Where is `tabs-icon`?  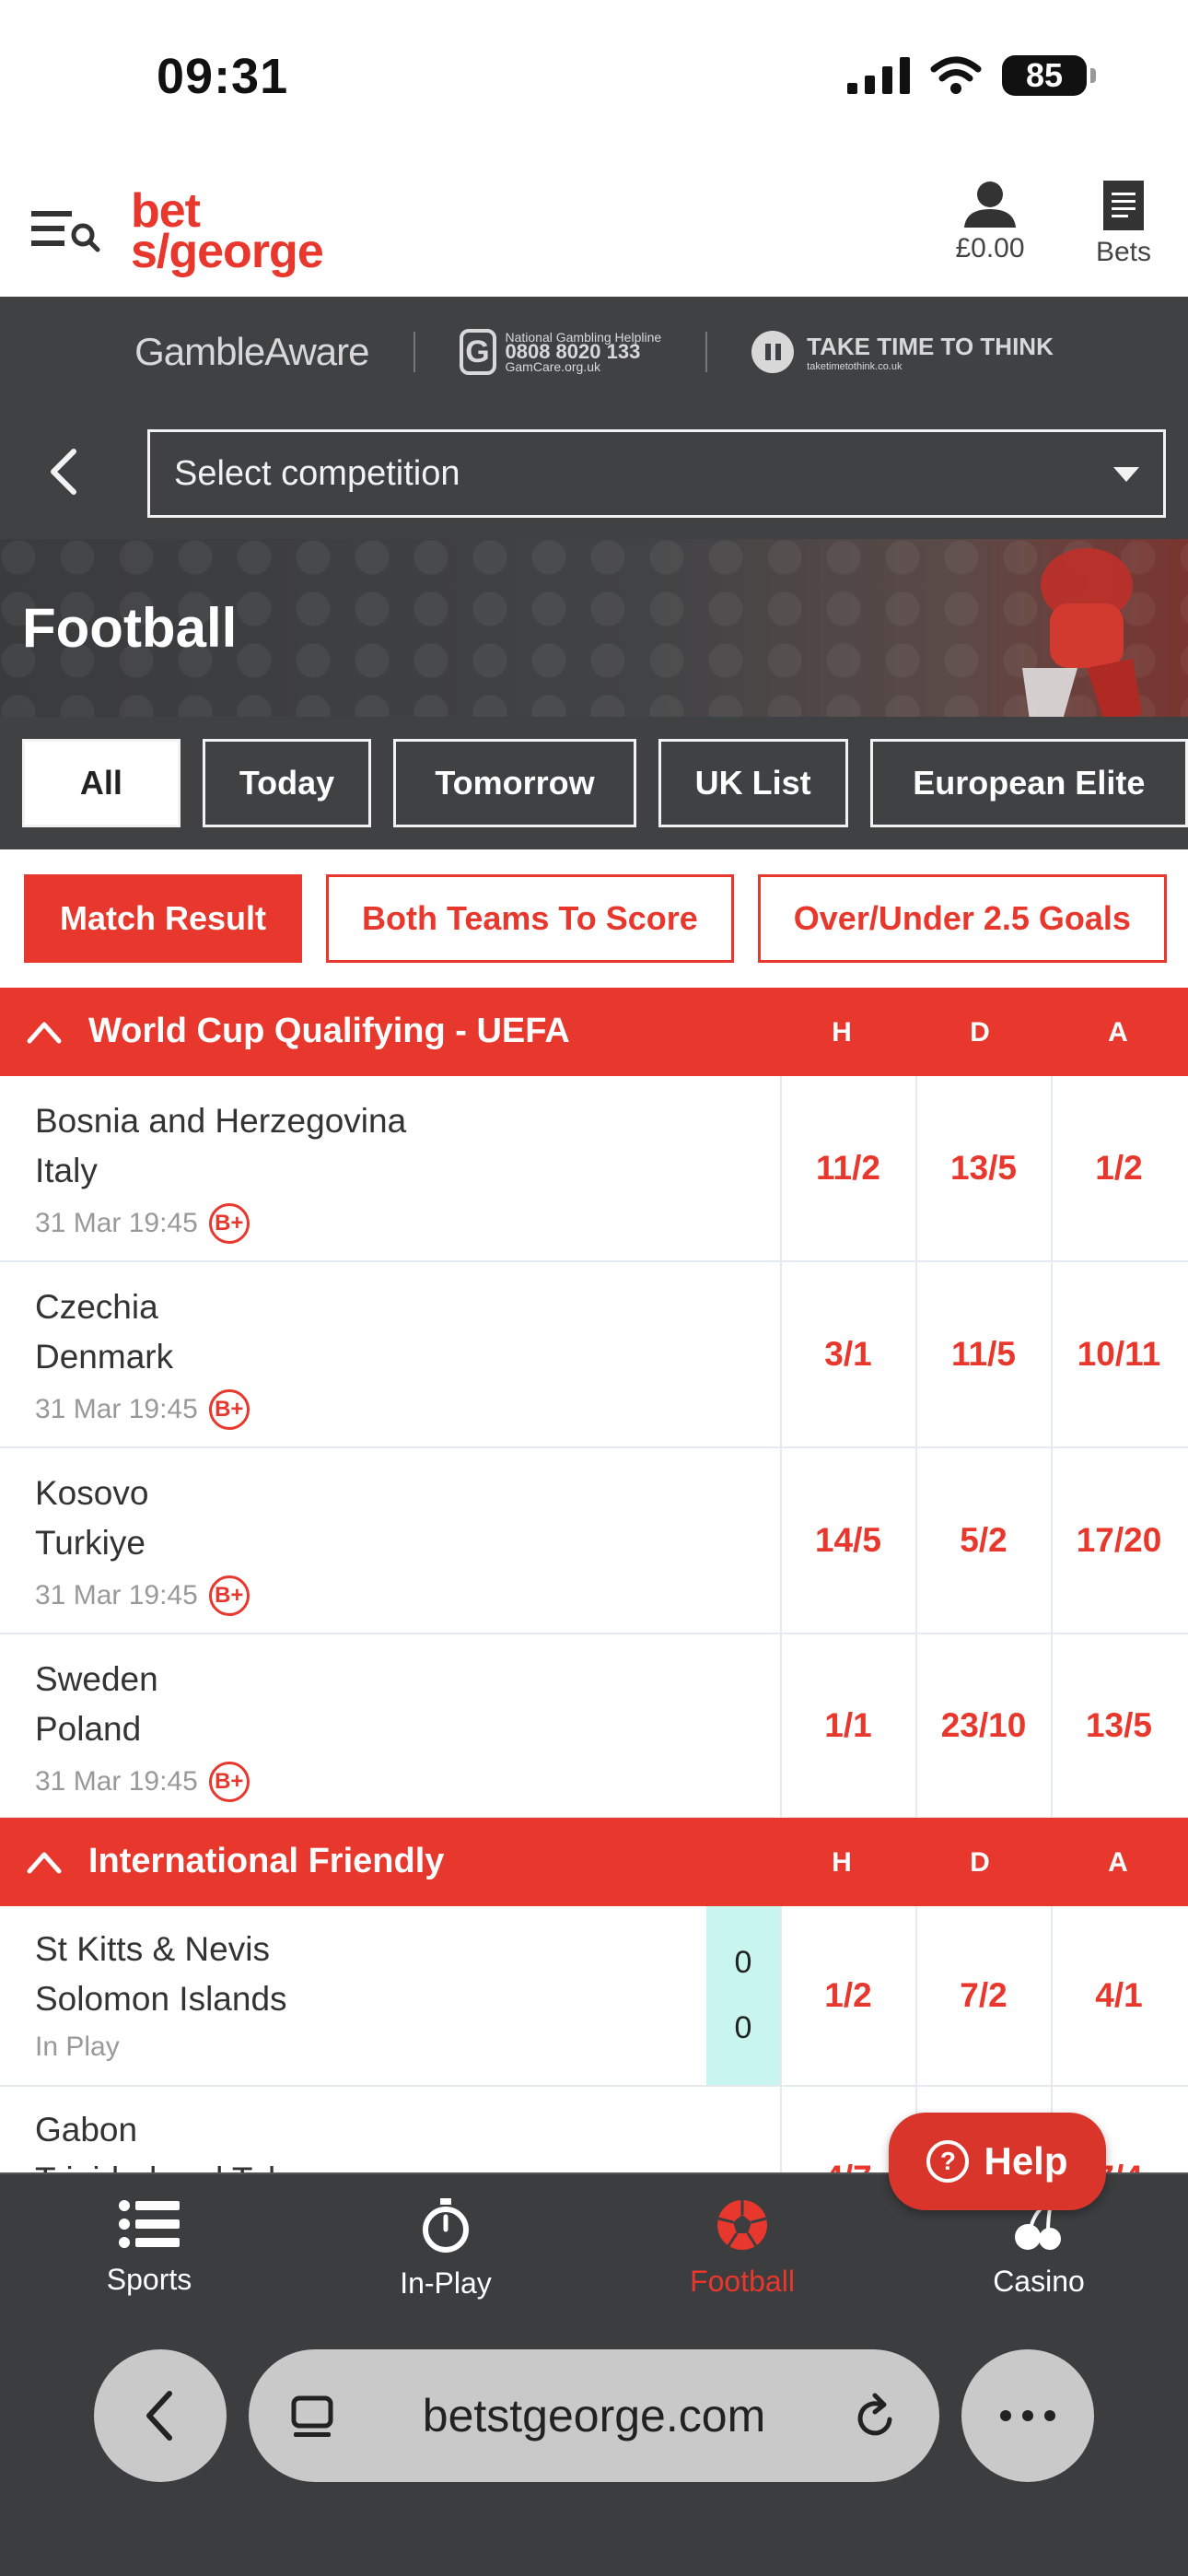 tabs-icon is located at coordinates (312, 2416).